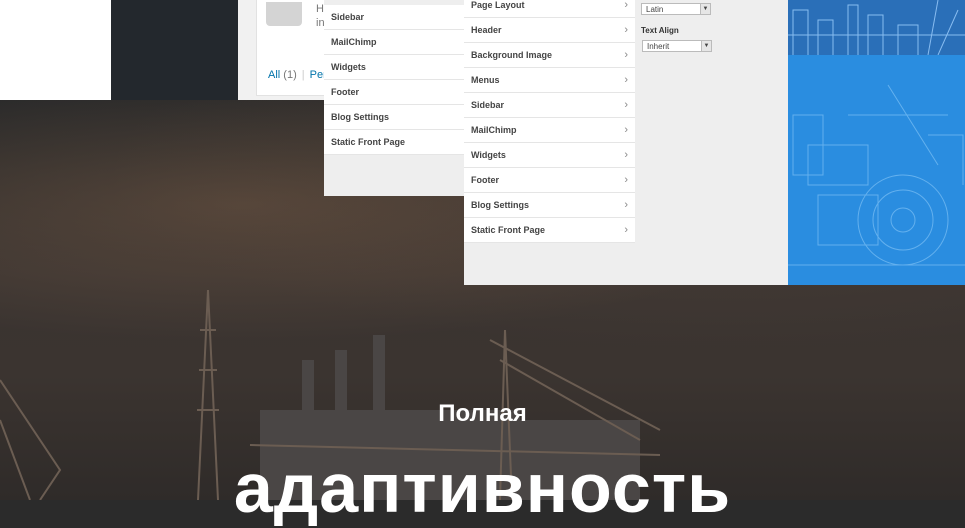 Image resolution: width=965 pixels, height=528 pixels. What do you see at coordinates (486, 30) in the screenshot?
I see `menu-item-label: Header` at bounding box center [486, 30].